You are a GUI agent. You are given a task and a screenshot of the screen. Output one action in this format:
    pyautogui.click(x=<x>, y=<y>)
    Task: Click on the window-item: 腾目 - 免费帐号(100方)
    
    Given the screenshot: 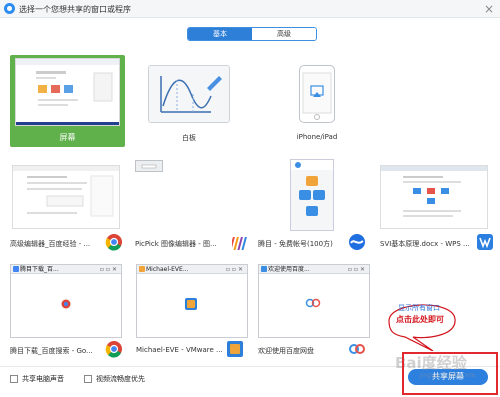 What is the action you would take?
    pyautogui.click(x=315, y=204)
    